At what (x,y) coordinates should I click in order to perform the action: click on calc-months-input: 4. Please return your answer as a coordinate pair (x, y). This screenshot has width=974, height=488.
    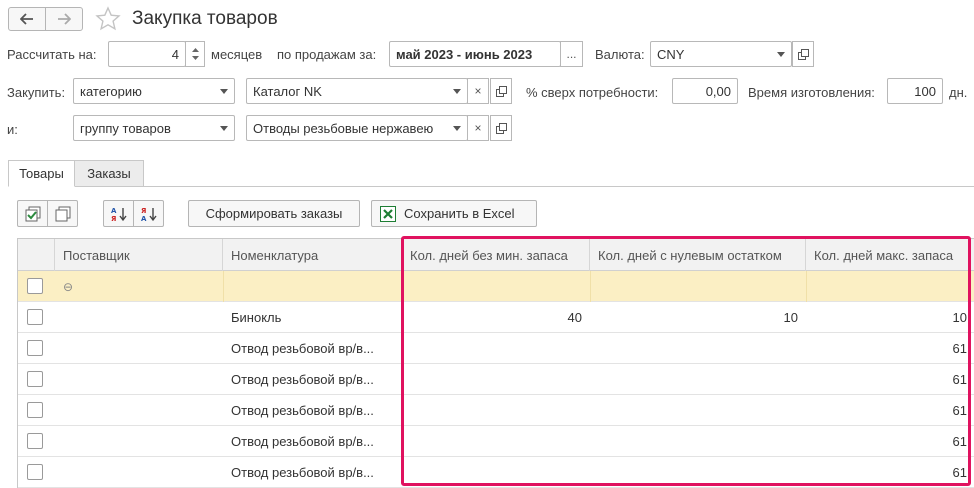
    Looking at the image, I should click on (147, 54).